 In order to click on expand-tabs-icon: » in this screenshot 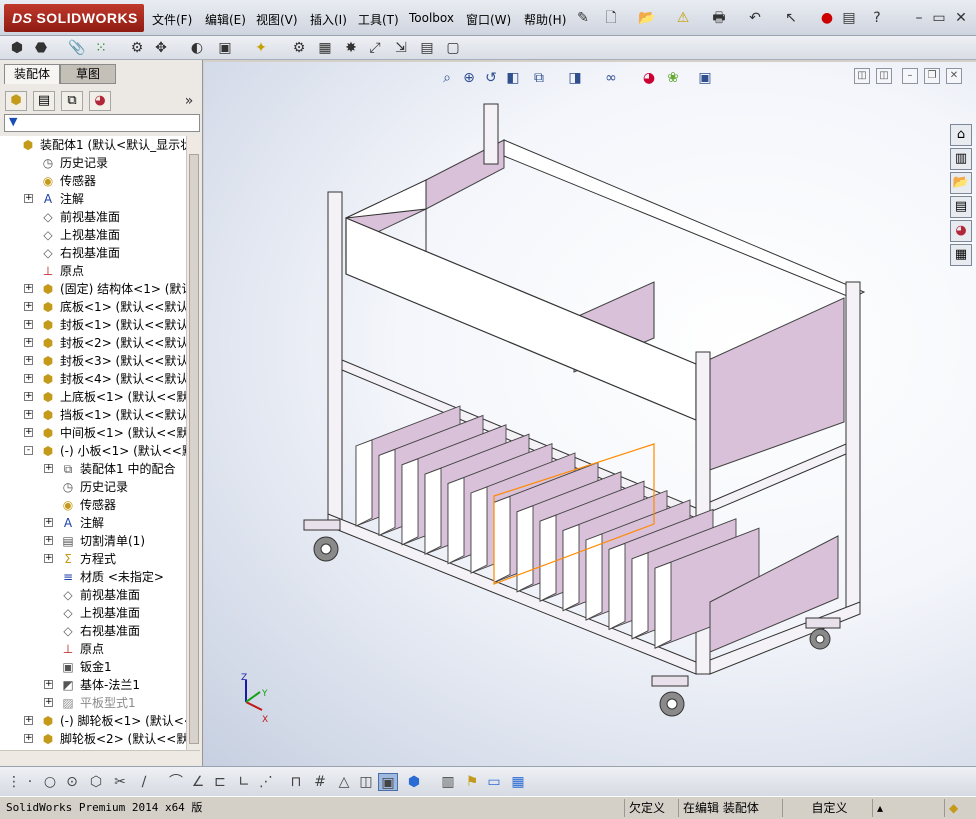, I will do `click(189, 101)`.